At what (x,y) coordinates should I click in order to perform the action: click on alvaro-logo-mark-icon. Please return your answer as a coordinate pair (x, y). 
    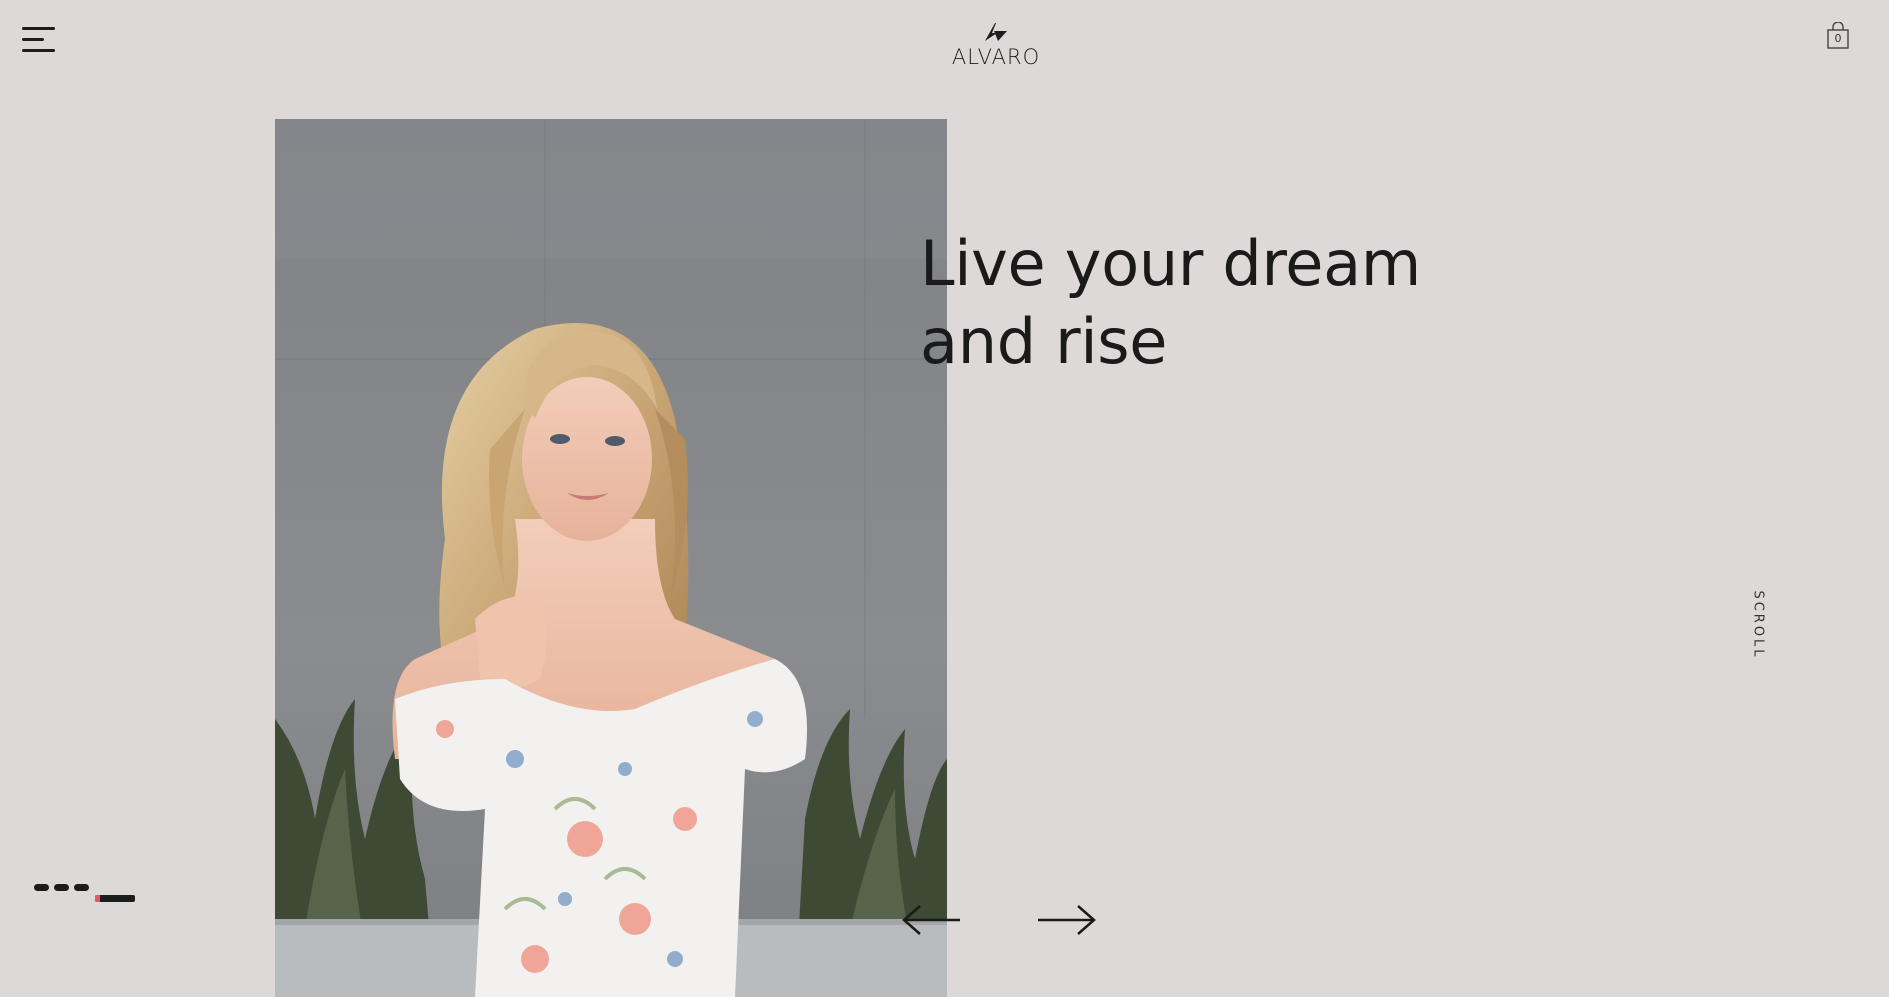
    Looking at the image, I should click on (996, 32).